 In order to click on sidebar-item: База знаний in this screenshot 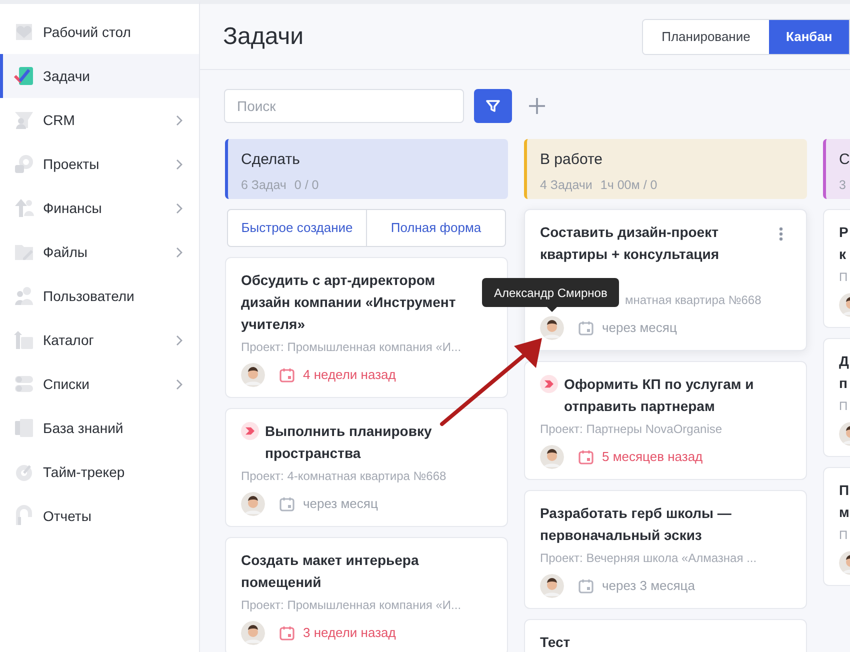, I will do `click(99, 428)`.